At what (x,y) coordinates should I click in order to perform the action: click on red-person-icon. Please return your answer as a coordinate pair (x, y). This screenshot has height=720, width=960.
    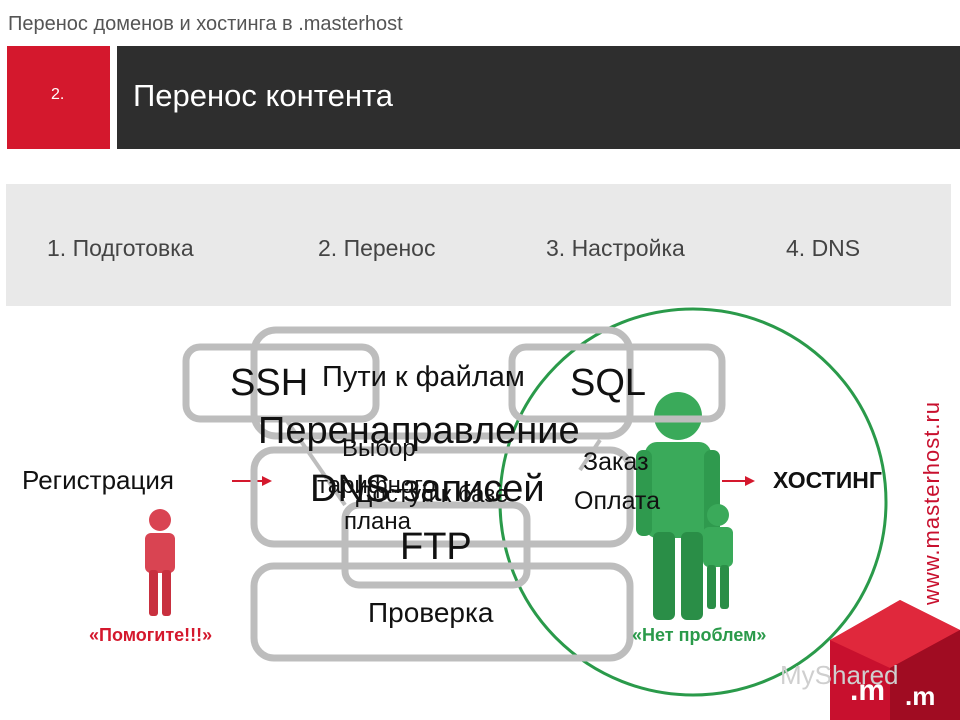
    Looking at the image, I should click on (160, 562).